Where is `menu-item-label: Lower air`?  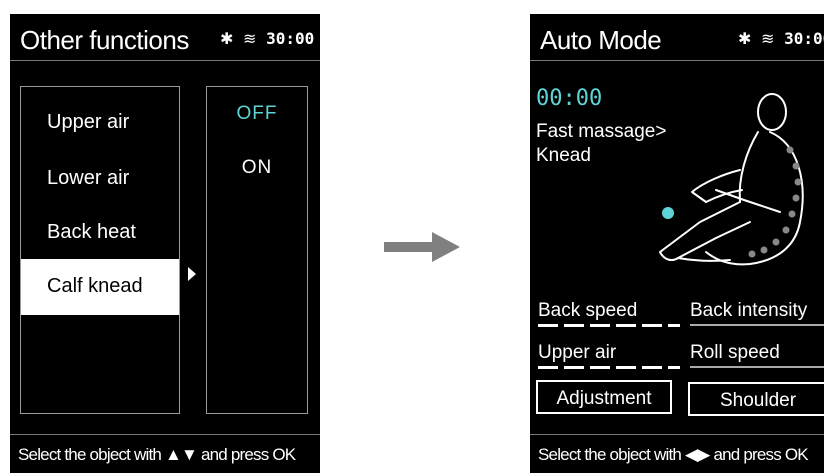
menu-item-label: Lower air is located at coordinates (88, 178).